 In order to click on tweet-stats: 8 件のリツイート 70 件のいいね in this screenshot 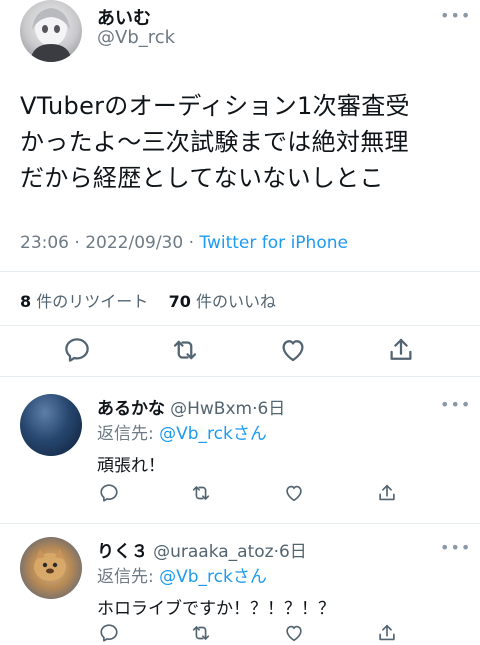, I will do `click(148, 300)`.